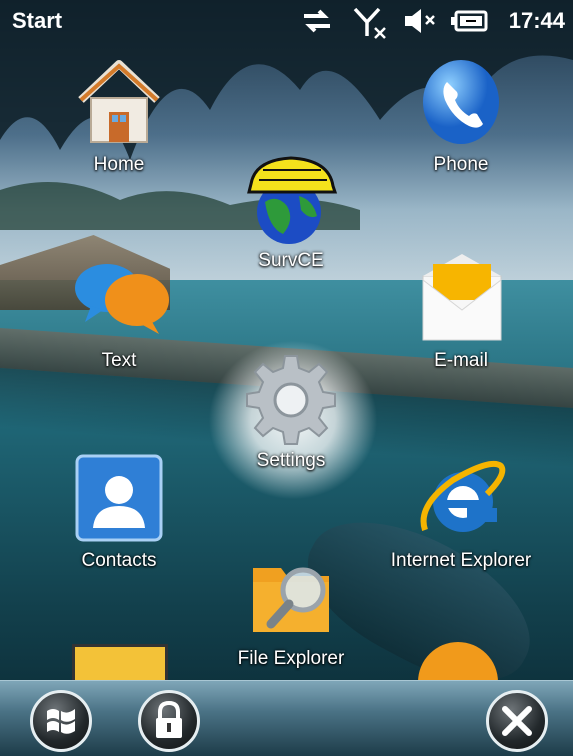 The image size is (573, 756). I want to click on status-bar: Start 17:44, so click(286, 22).